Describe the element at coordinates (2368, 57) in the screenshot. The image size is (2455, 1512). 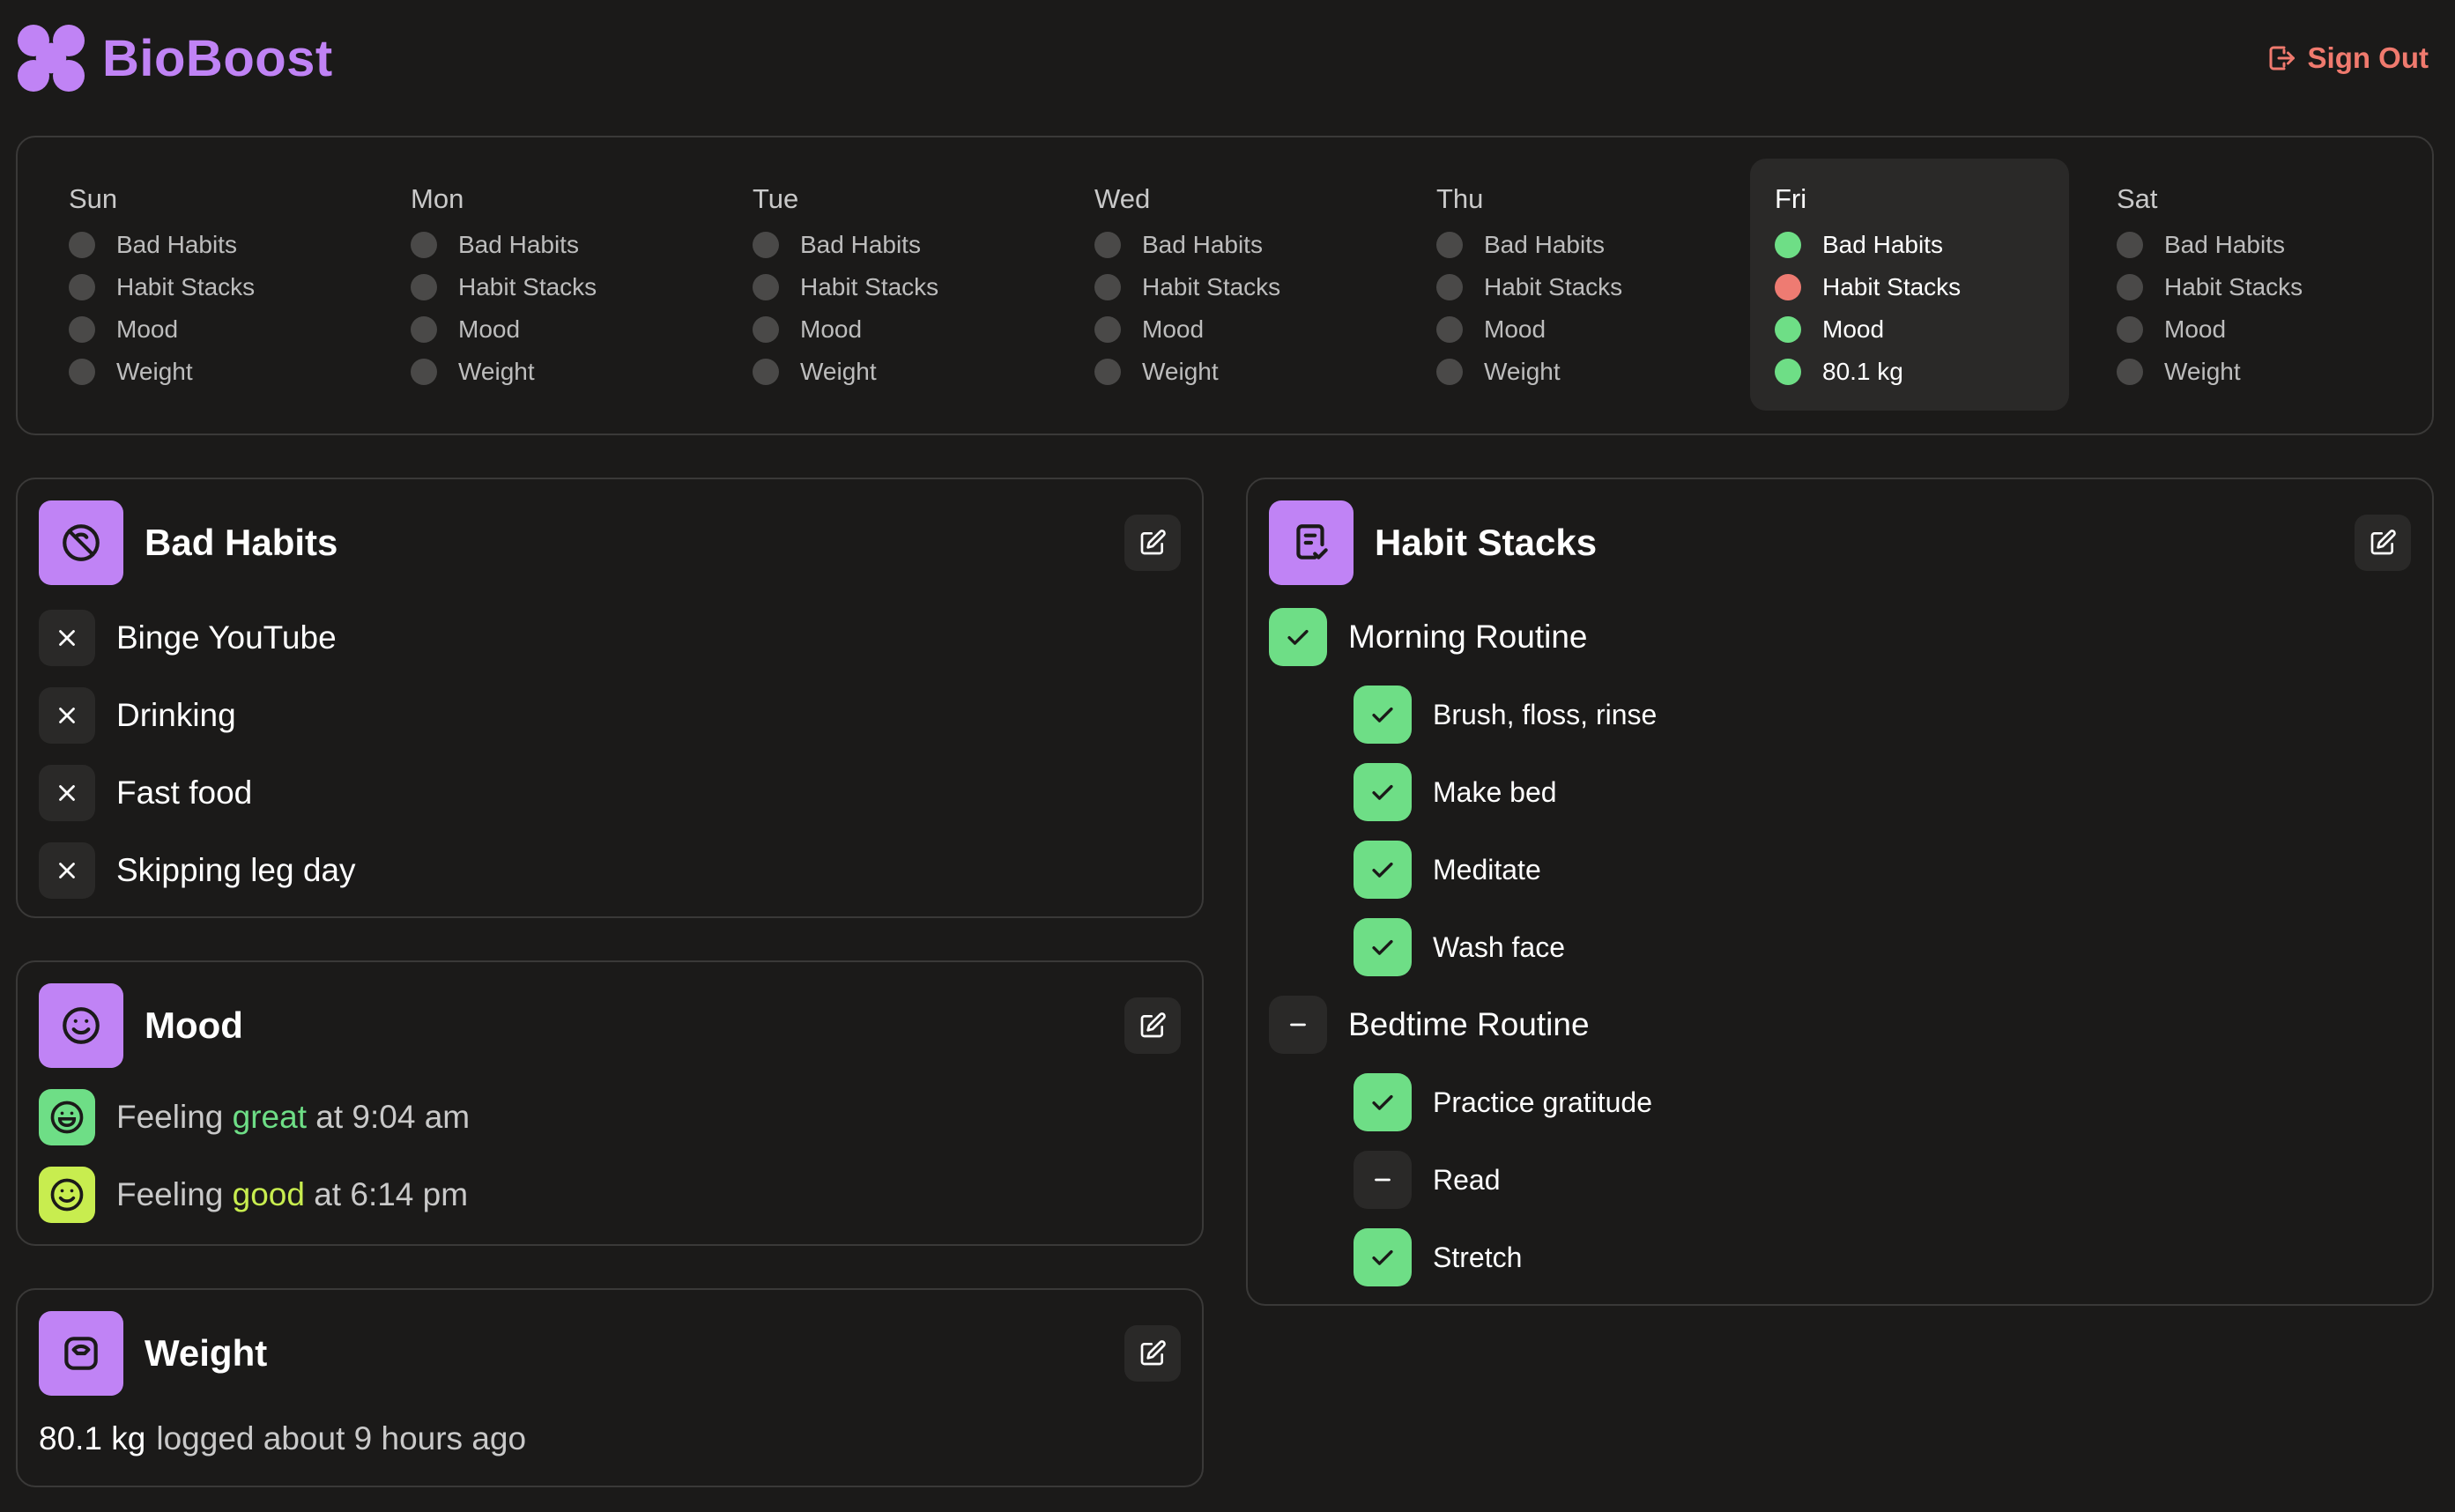
I see `sign-out-label: Sign Out` at that location.